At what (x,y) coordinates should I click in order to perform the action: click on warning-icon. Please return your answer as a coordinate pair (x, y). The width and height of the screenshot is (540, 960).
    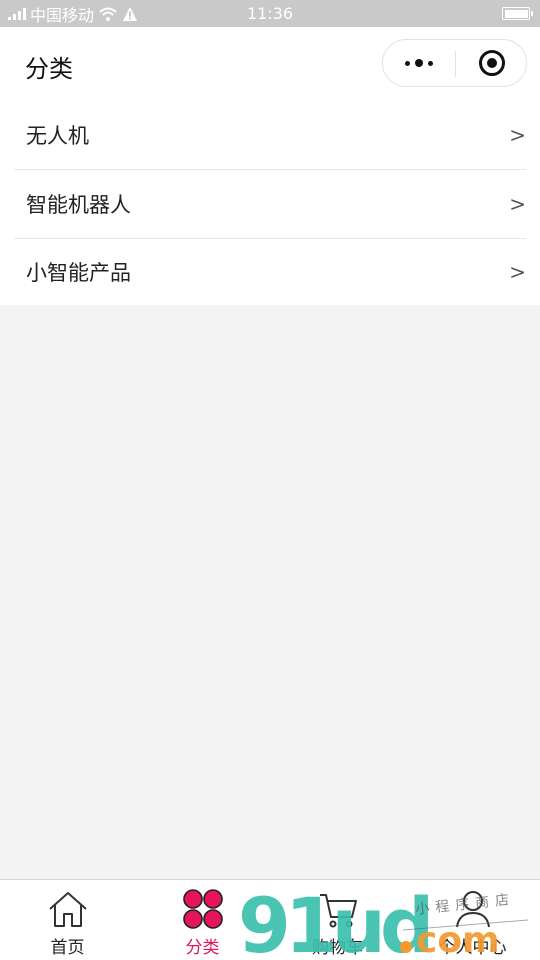
    Looking at the image, I should click on (130, 13).